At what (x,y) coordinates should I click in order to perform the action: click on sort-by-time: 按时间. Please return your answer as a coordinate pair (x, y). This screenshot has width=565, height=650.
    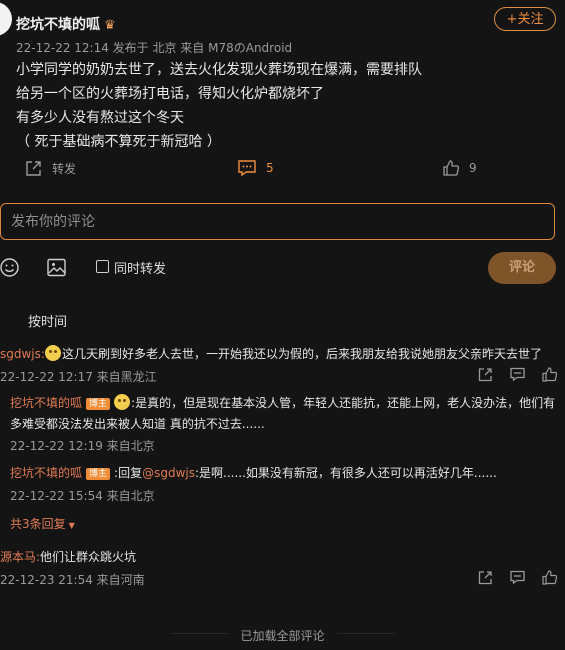
    Looking at the image, I should click on (47, 320).